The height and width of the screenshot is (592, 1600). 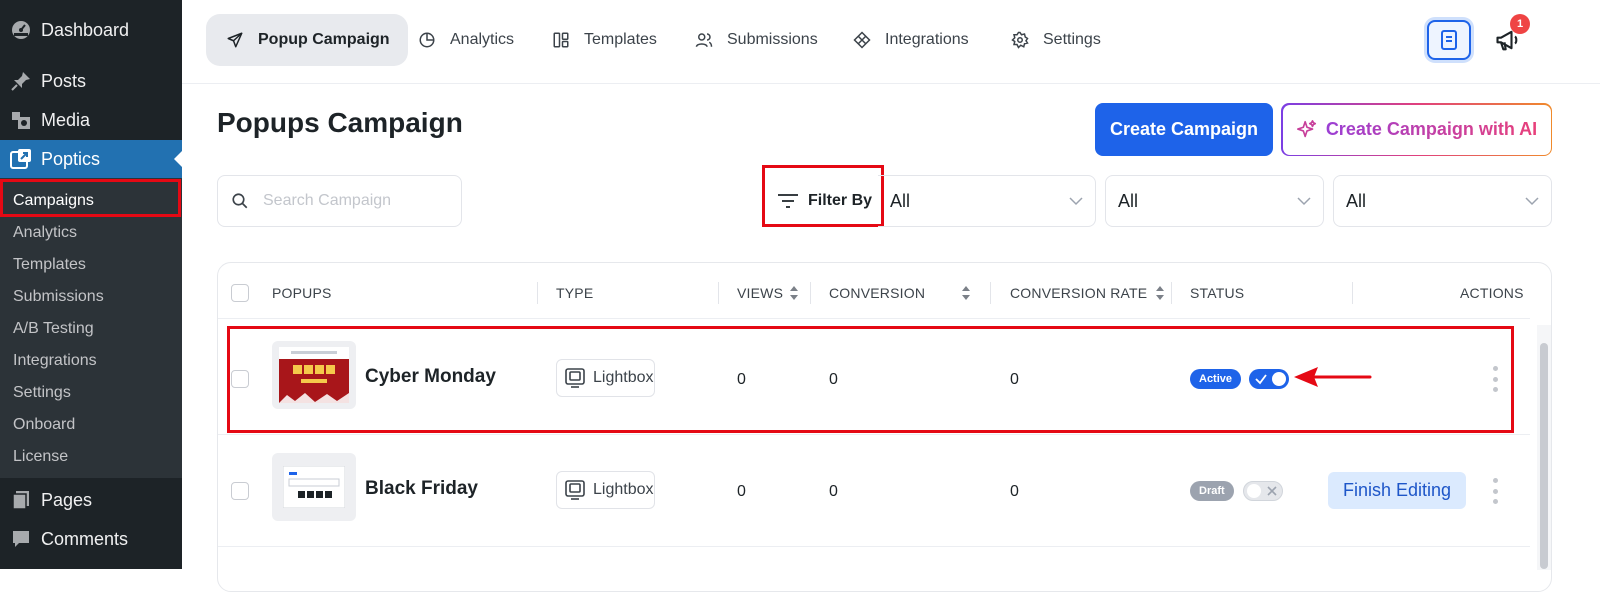 I want to click on create-campaign-button: Create Campaign, so click(x=1184, y=129).